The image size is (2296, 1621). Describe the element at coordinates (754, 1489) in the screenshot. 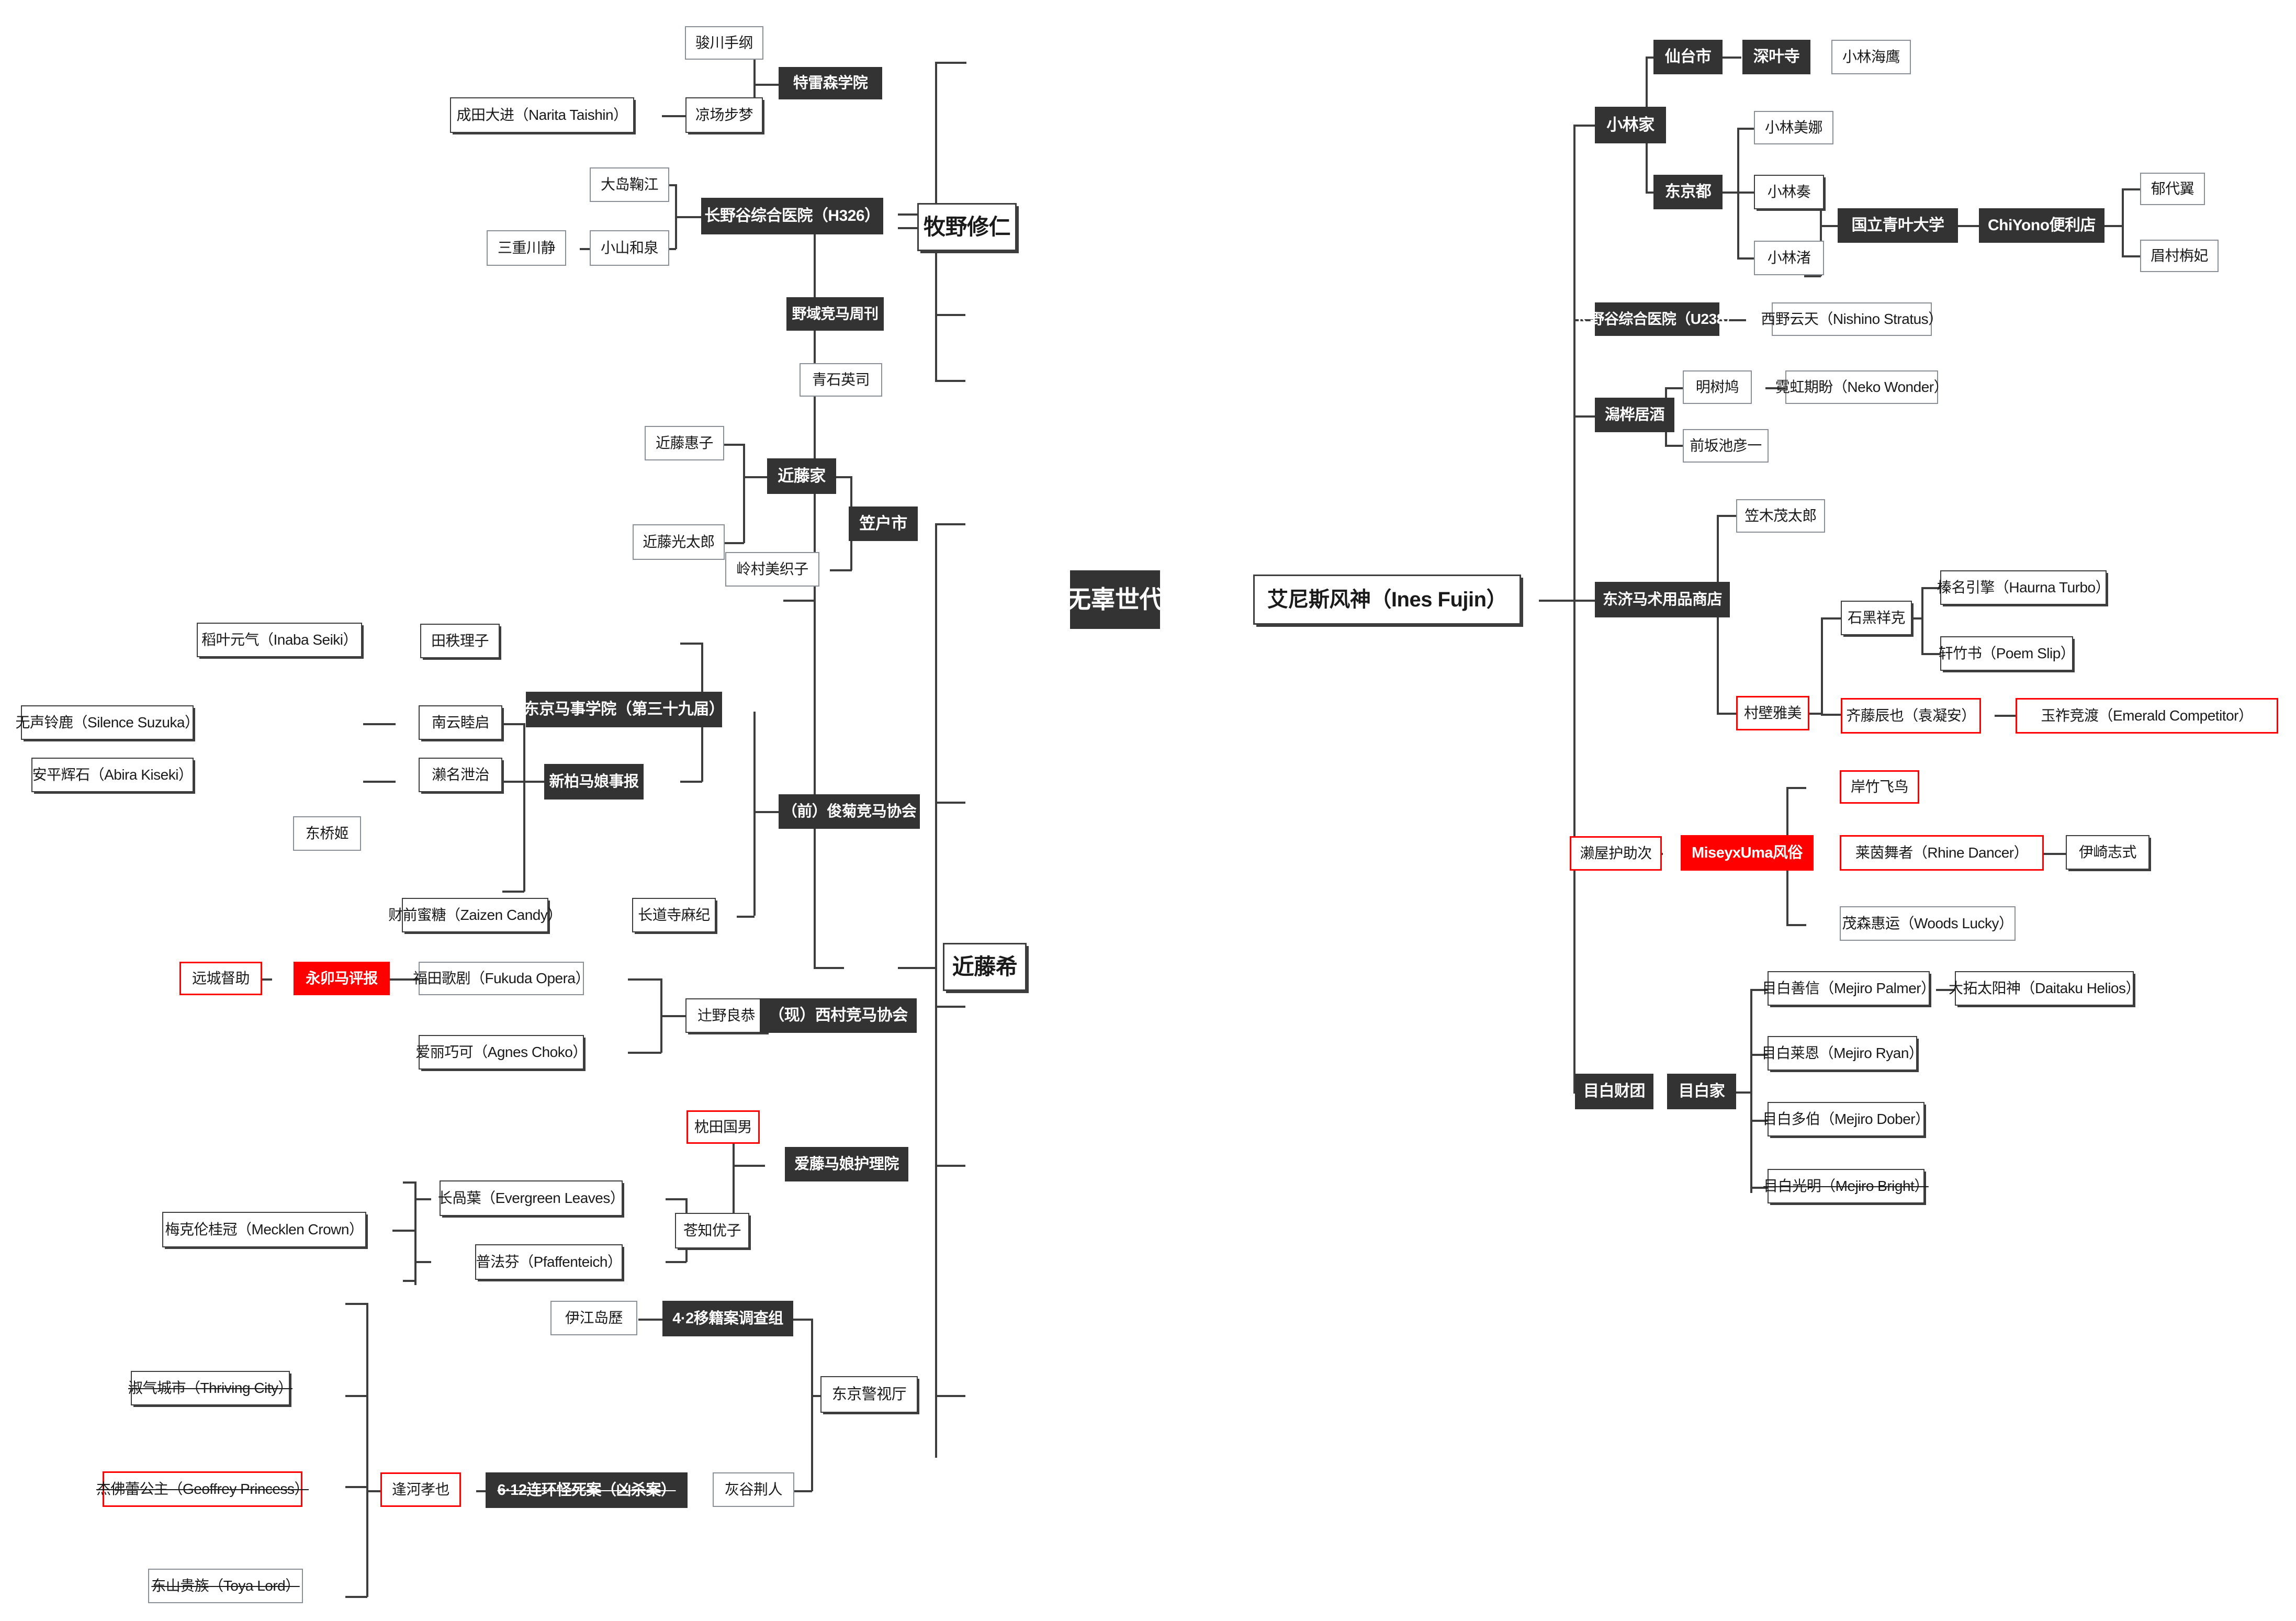

I see `node-haiya-junjin: 灰谷荆人` at that location.